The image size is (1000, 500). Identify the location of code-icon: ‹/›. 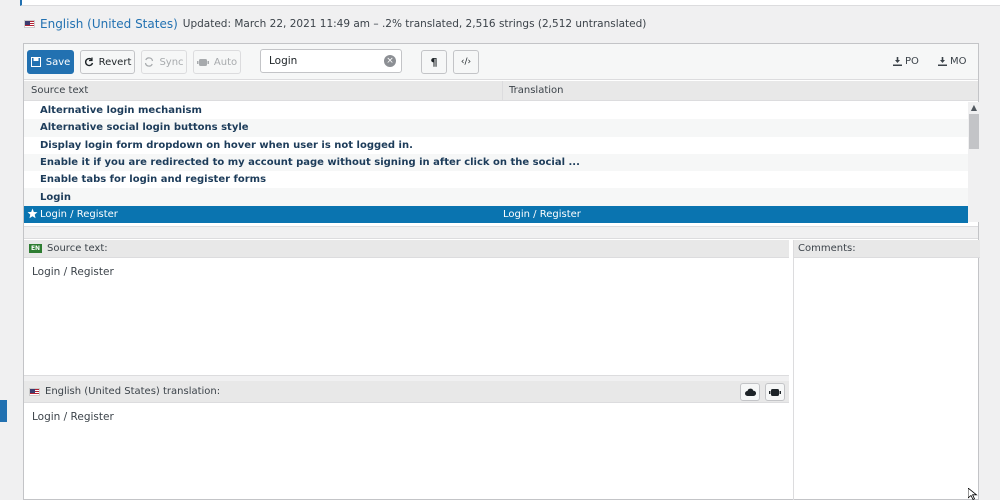
(466, 62).